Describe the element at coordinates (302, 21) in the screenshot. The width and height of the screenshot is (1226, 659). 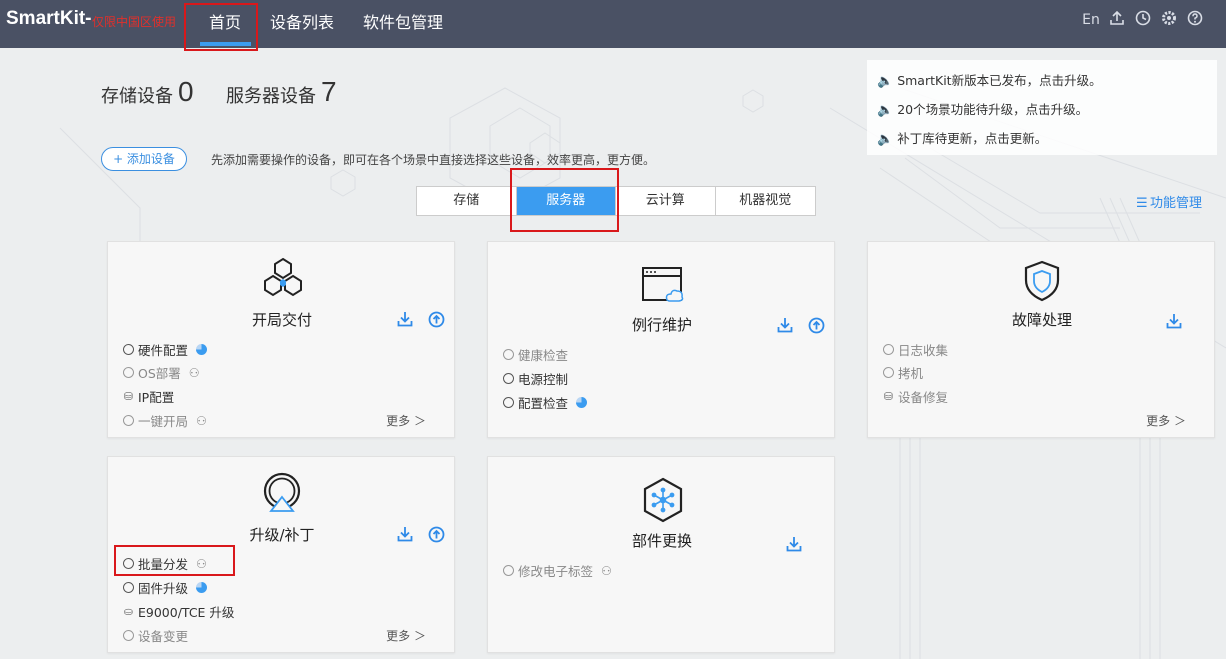
I see `nav-device-list: 设备列表` at that location.